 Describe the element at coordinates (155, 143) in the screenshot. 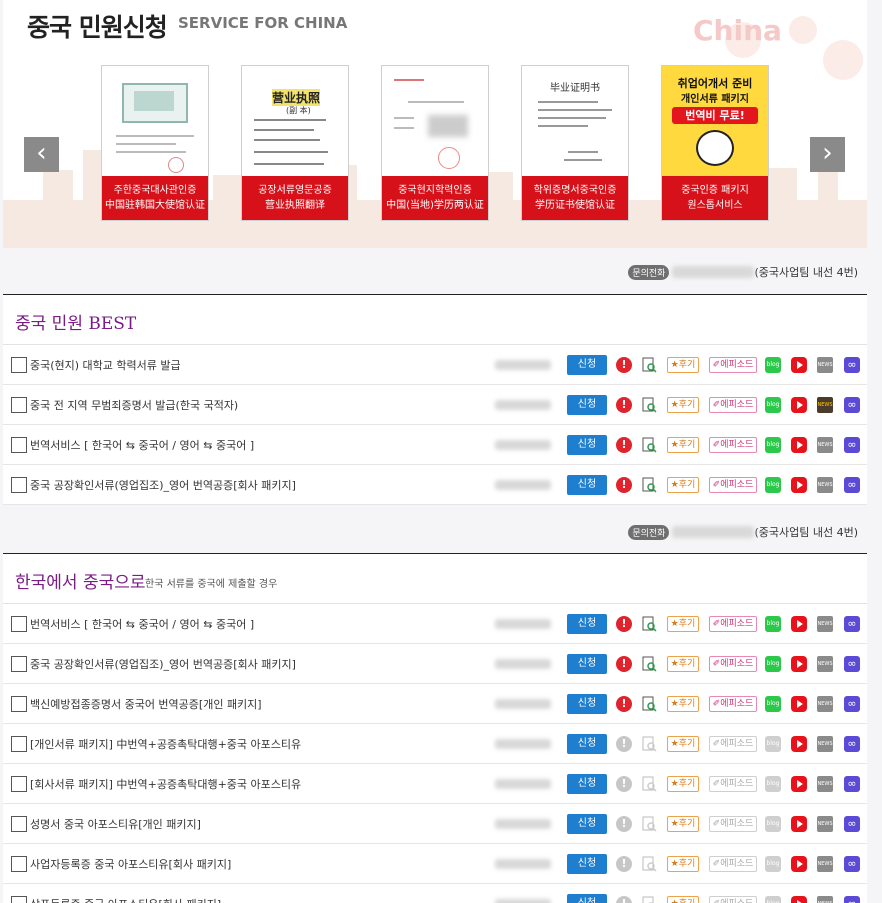

I see `carousel-card-embassy: 주한중국대사관인증 中国驻韩国大使馆认证` at that location.